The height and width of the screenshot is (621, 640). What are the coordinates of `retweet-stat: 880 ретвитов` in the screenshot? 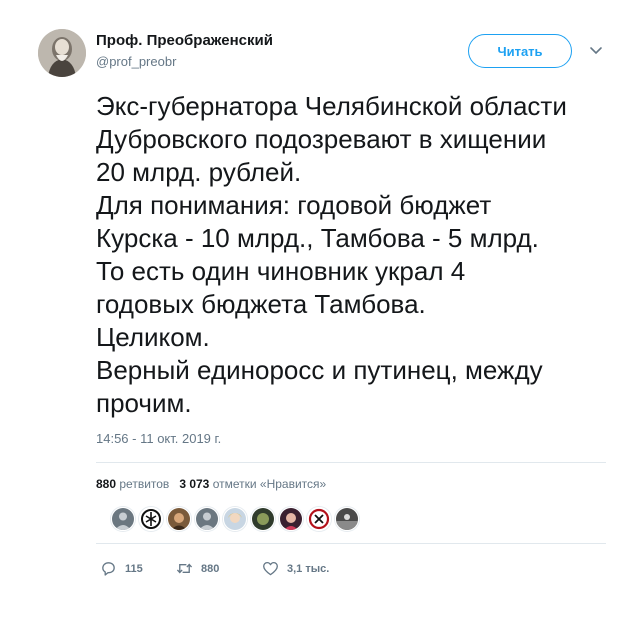 It's located at (132, 484).